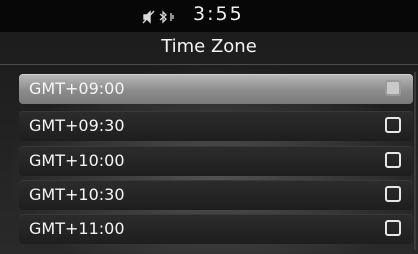 Image resolution: width=418 pixels, height=254 pixels. I want to click on timezone-label: GMT+10:30, so click(77, 194).